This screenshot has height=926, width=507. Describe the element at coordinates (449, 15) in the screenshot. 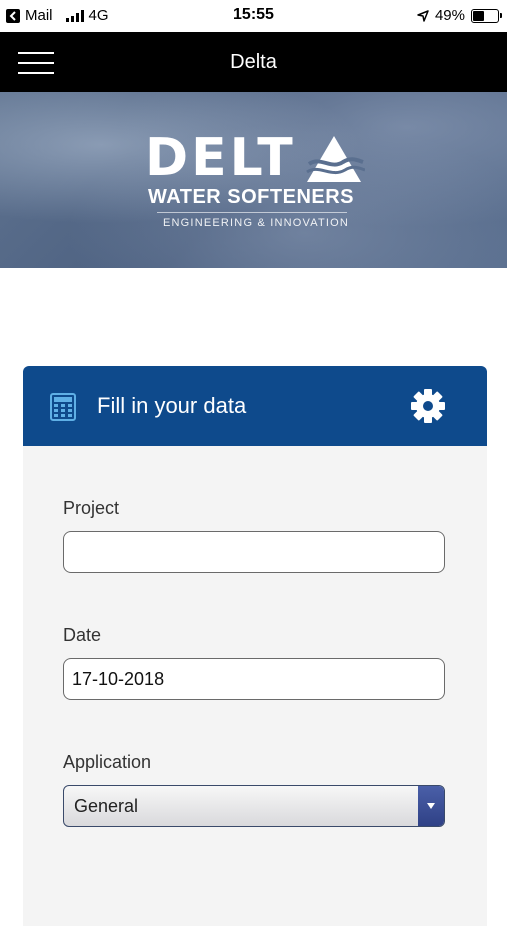

I see `battery-percent: 49%` at that location.